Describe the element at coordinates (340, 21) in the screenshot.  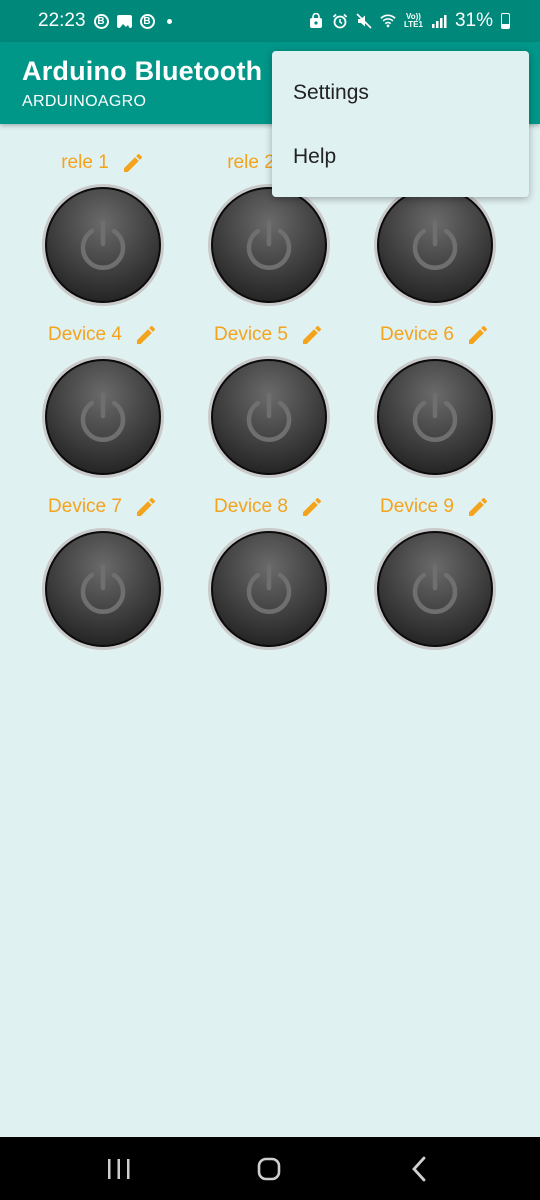
I see `alarm-icon` at that location.